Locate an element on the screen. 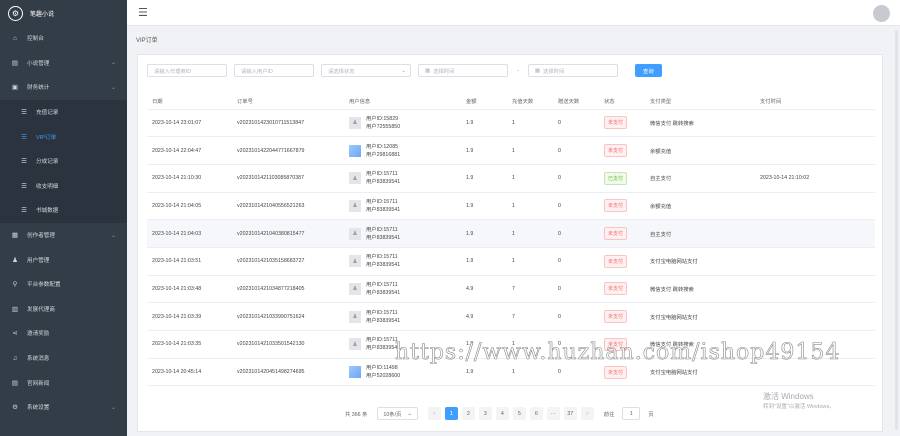  column-header: 赠送天数 is located at coordinates (576, 102).